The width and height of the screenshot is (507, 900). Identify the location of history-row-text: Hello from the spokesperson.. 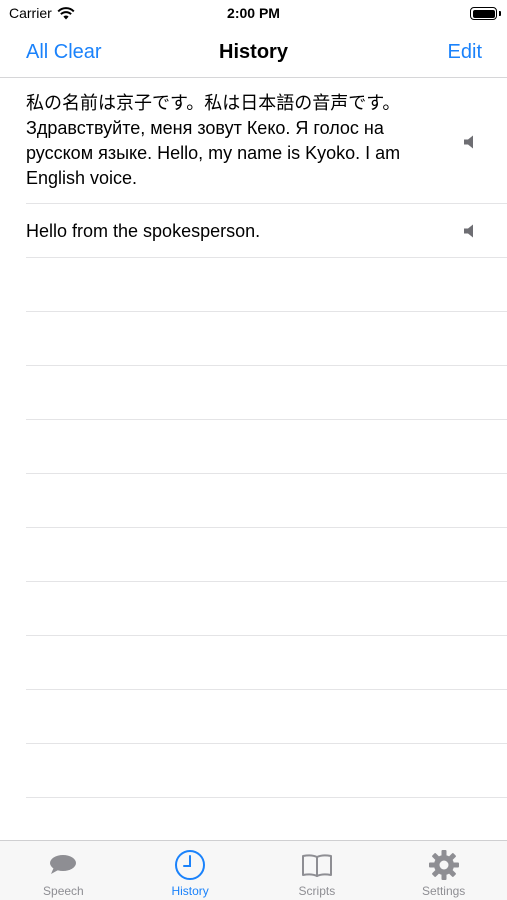
(143, 231).